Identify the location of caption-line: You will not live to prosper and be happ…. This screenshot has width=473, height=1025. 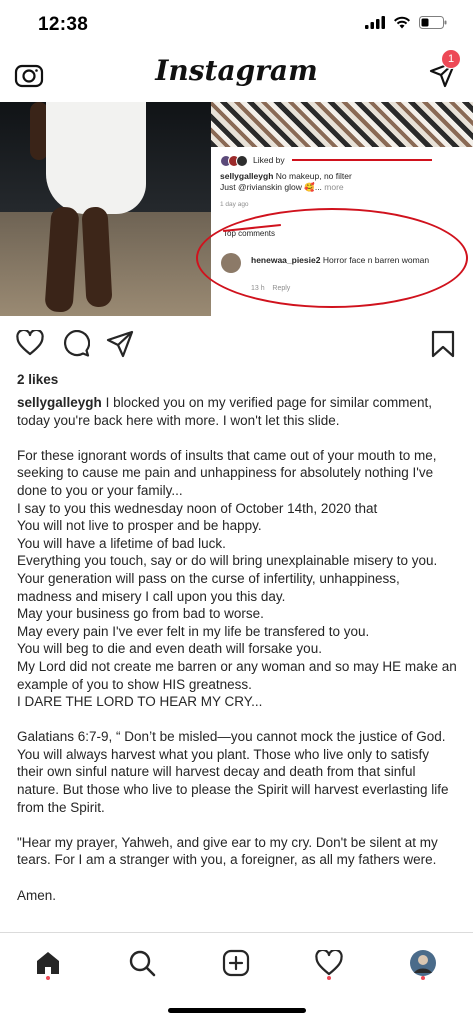
(139, 526).